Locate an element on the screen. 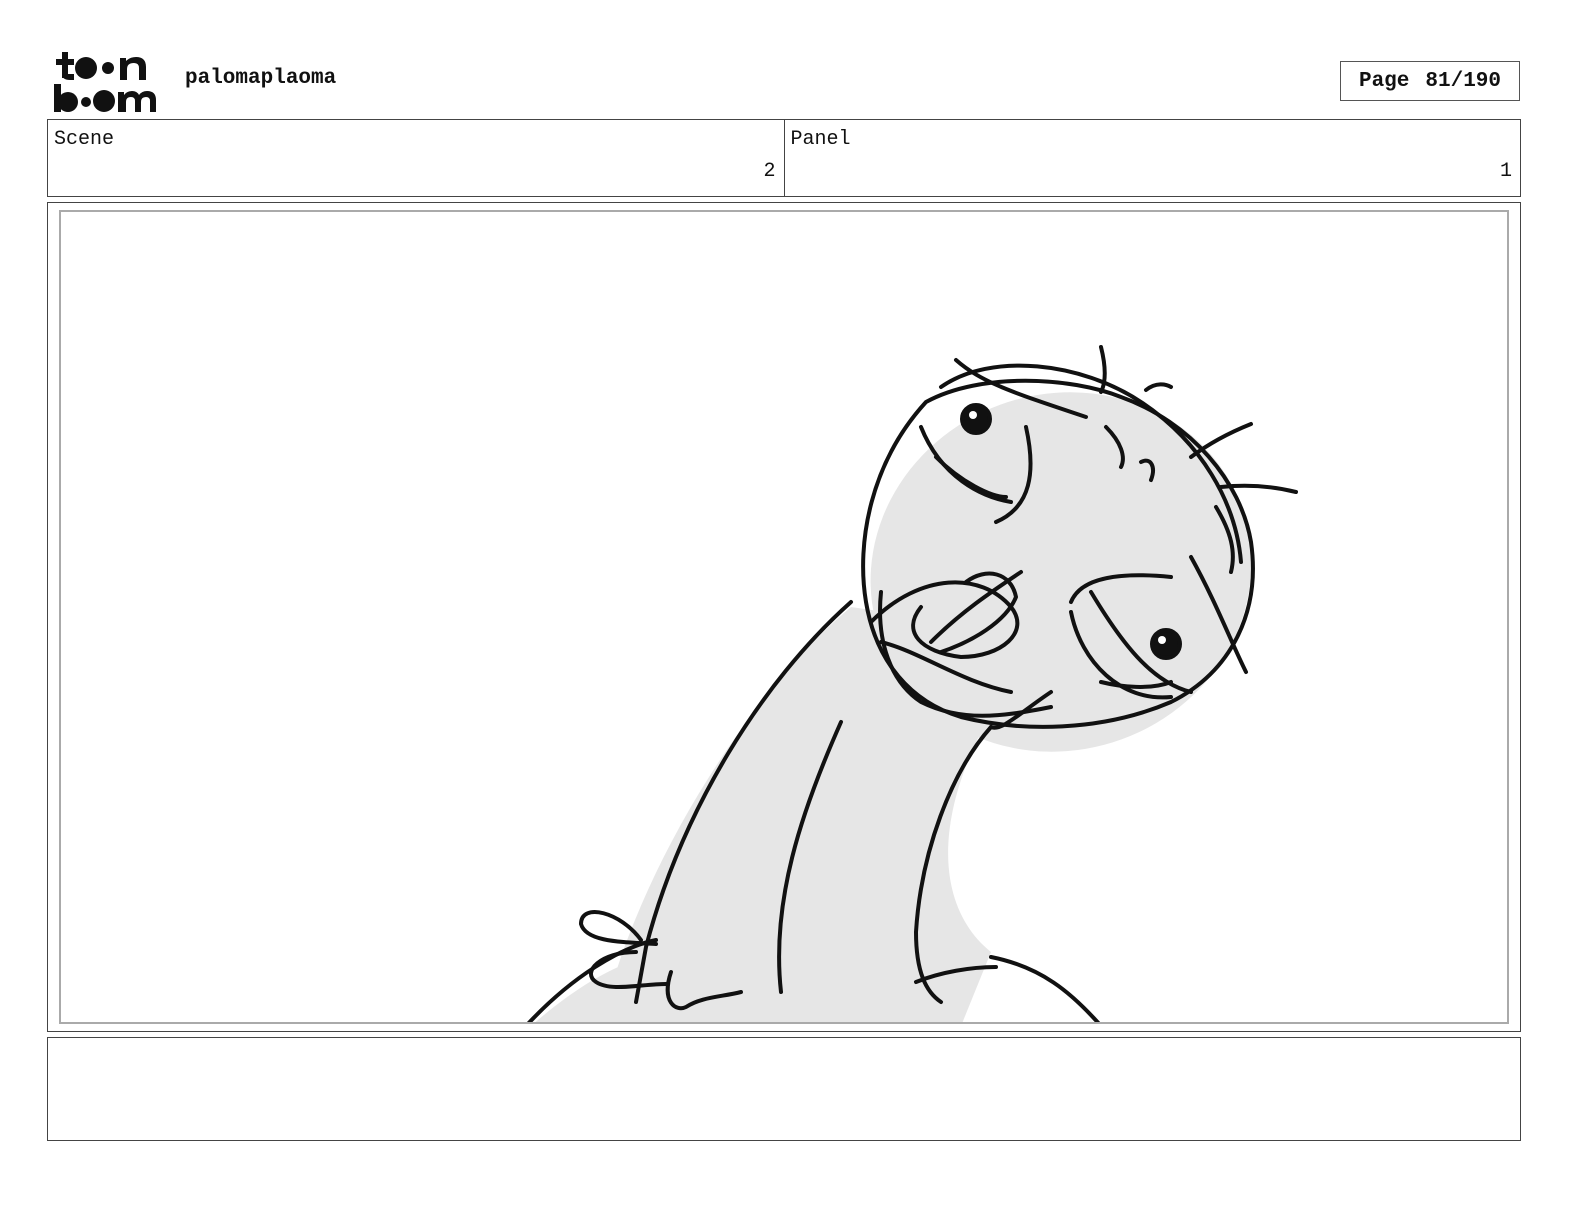  page-indicator: Page 81/190 is located at coordinates (1430, 81).